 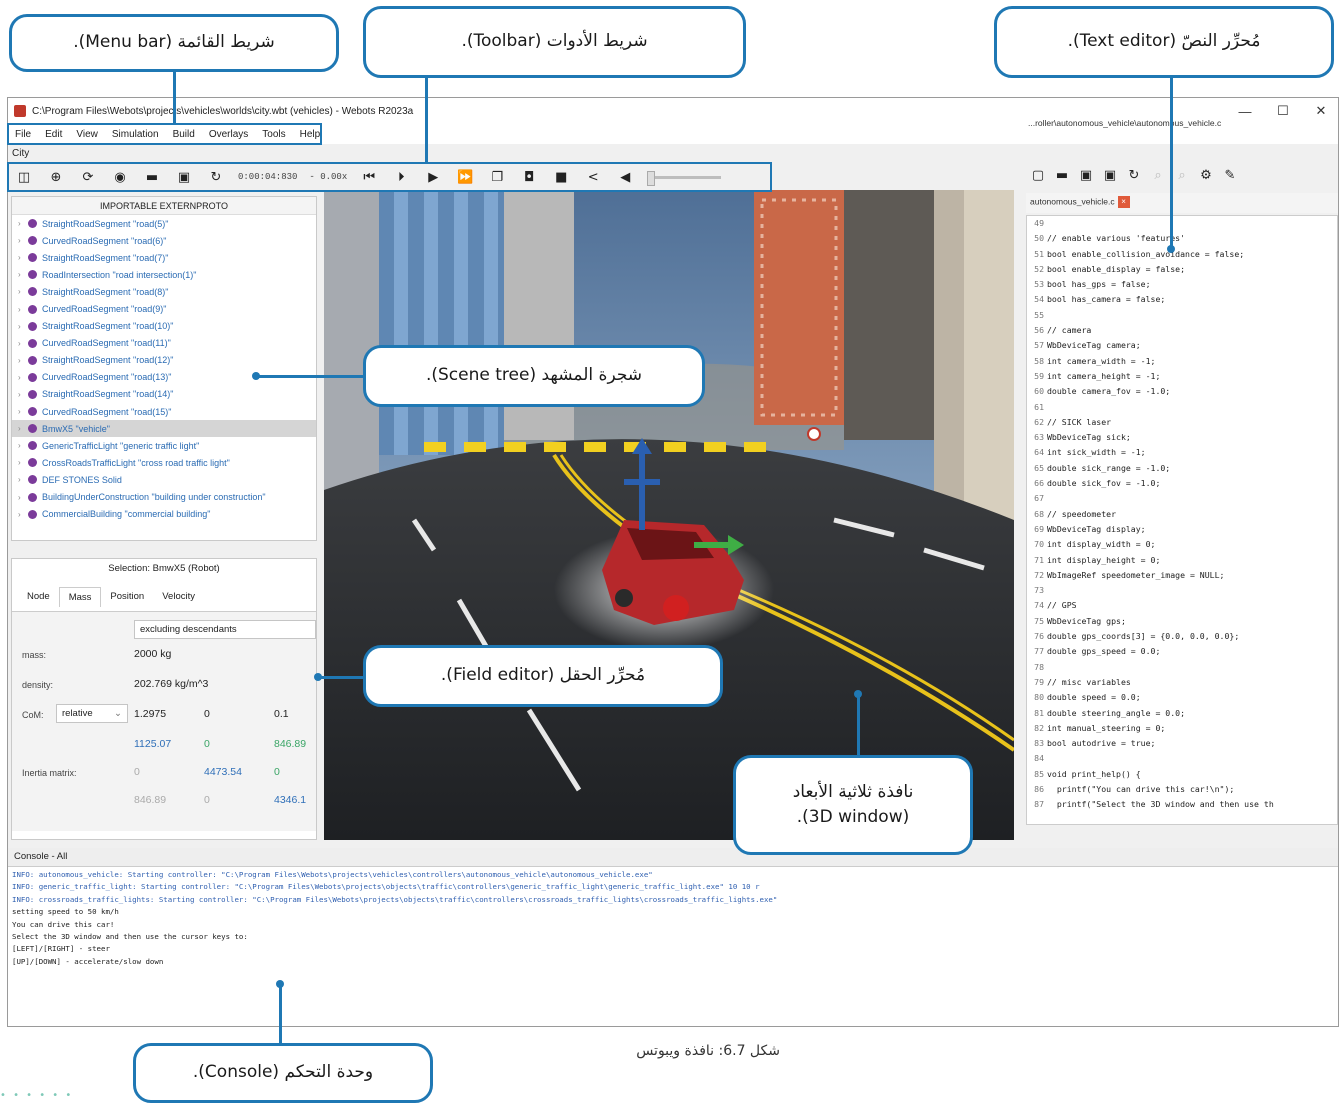 What do you see at coordinates (290, 800) in the screenshot?
I see `matrix-r4c3: 4346.1` at bounding box center [290, 800].